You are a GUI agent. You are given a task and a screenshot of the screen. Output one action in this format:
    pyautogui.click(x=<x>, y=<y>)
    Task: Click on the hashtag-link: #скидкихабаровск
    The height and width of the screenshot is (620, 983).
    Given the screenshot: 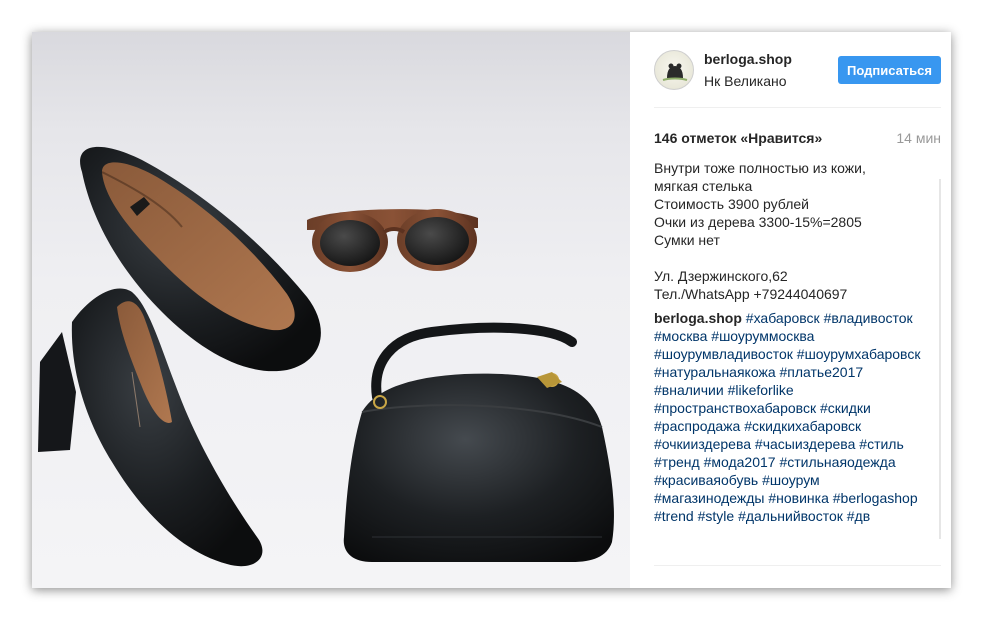 What is the action you would take?
    pyautogui.click(x=802, y=426)
    